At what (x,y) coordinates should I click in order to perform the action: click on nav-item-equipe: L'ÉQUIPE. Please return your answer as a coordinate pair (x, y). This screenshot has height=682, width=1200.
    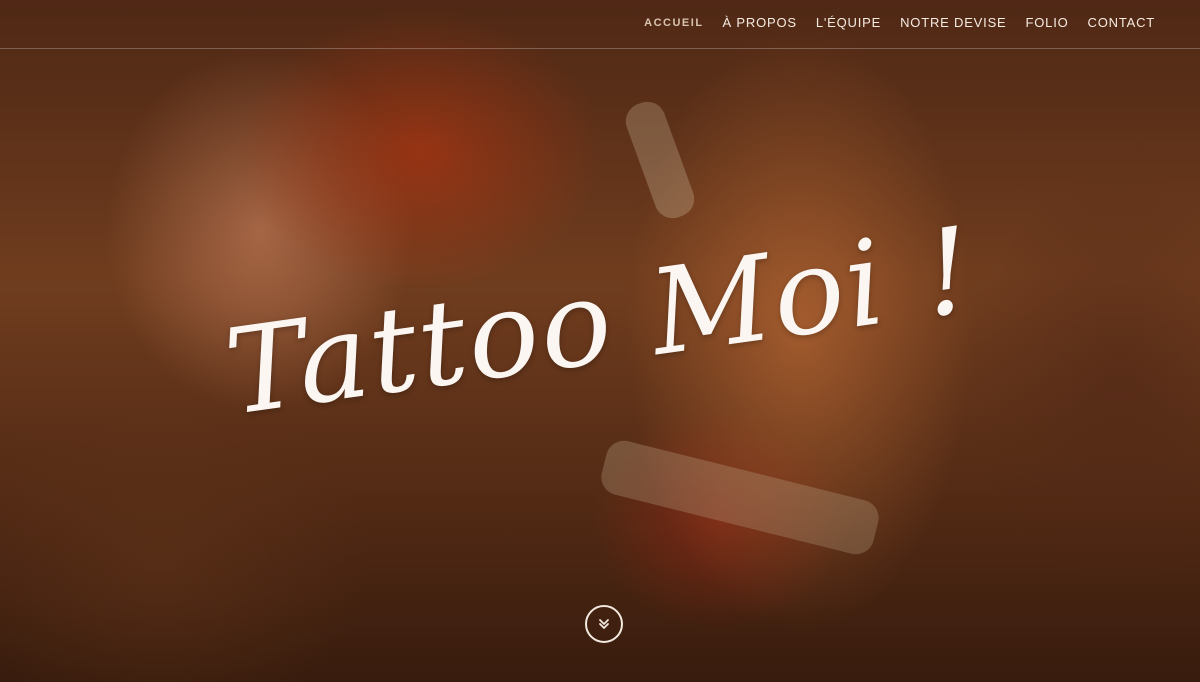
    Looking at the image, I should click on (848, 22).